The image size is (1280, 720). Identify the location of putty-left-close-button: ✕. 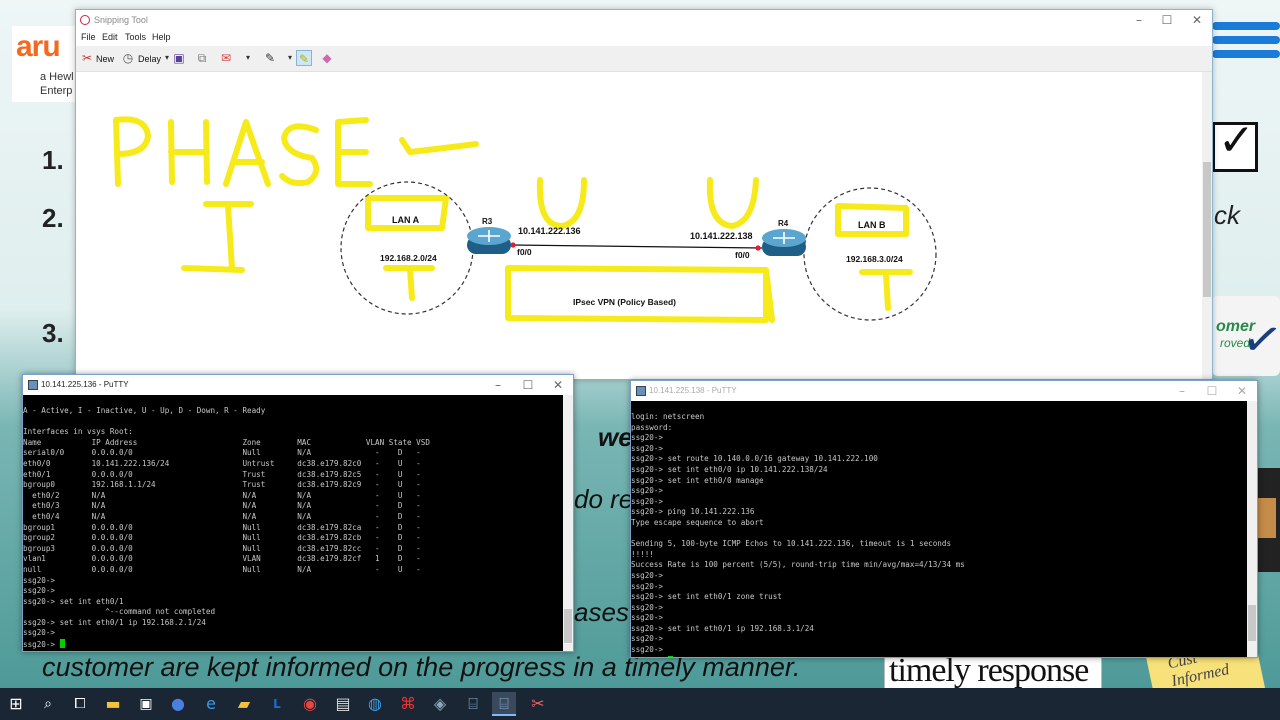
(558, 385).